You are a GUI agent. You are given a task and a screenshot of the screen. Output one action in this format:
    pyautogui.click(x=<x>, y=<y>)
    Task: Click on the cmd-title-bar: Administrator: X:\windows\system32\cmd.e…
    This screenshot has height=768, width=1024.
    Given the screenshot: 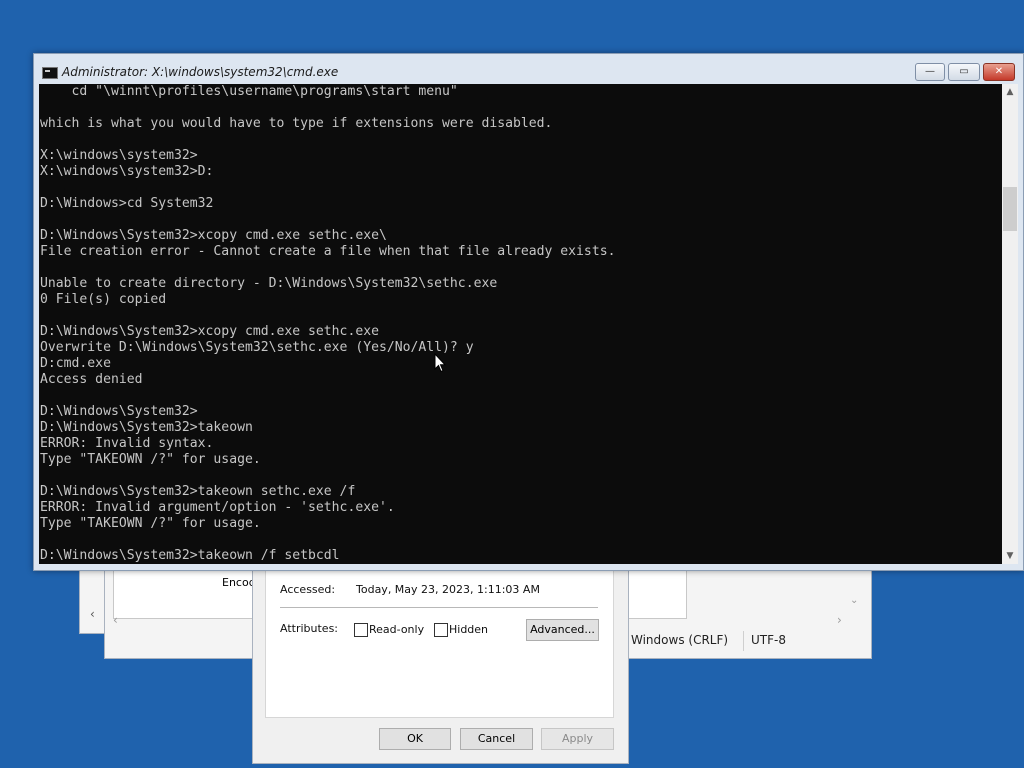 What is the action you would take?
    pyautogui.click(x=528, y=69)
    